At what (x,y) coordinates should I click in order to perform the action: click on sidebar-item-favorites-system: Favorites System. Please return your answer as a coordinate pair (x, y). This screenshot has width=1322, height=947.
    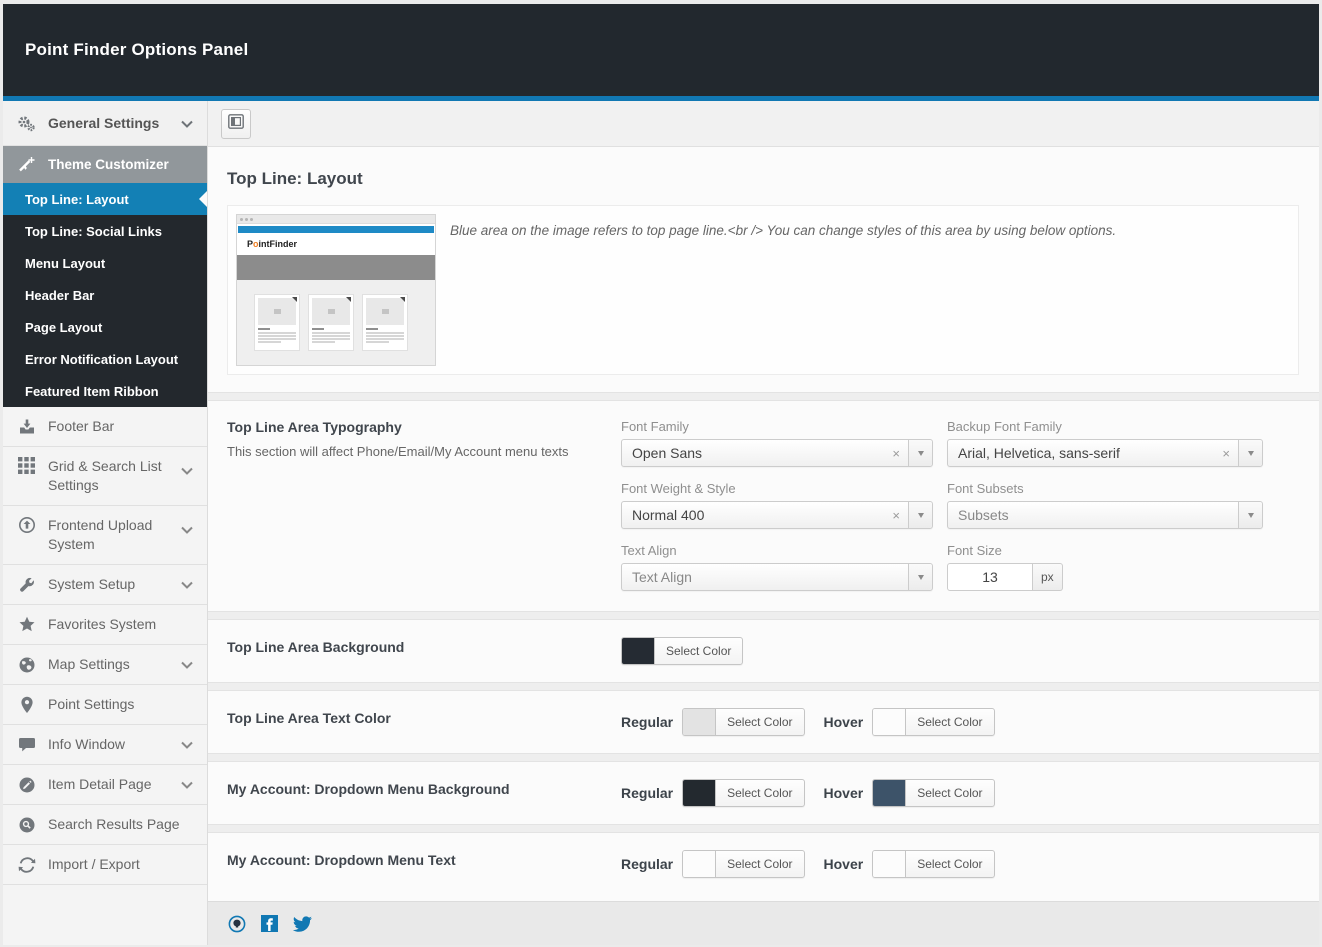
    Looking at the image, I should click on (105, 625).